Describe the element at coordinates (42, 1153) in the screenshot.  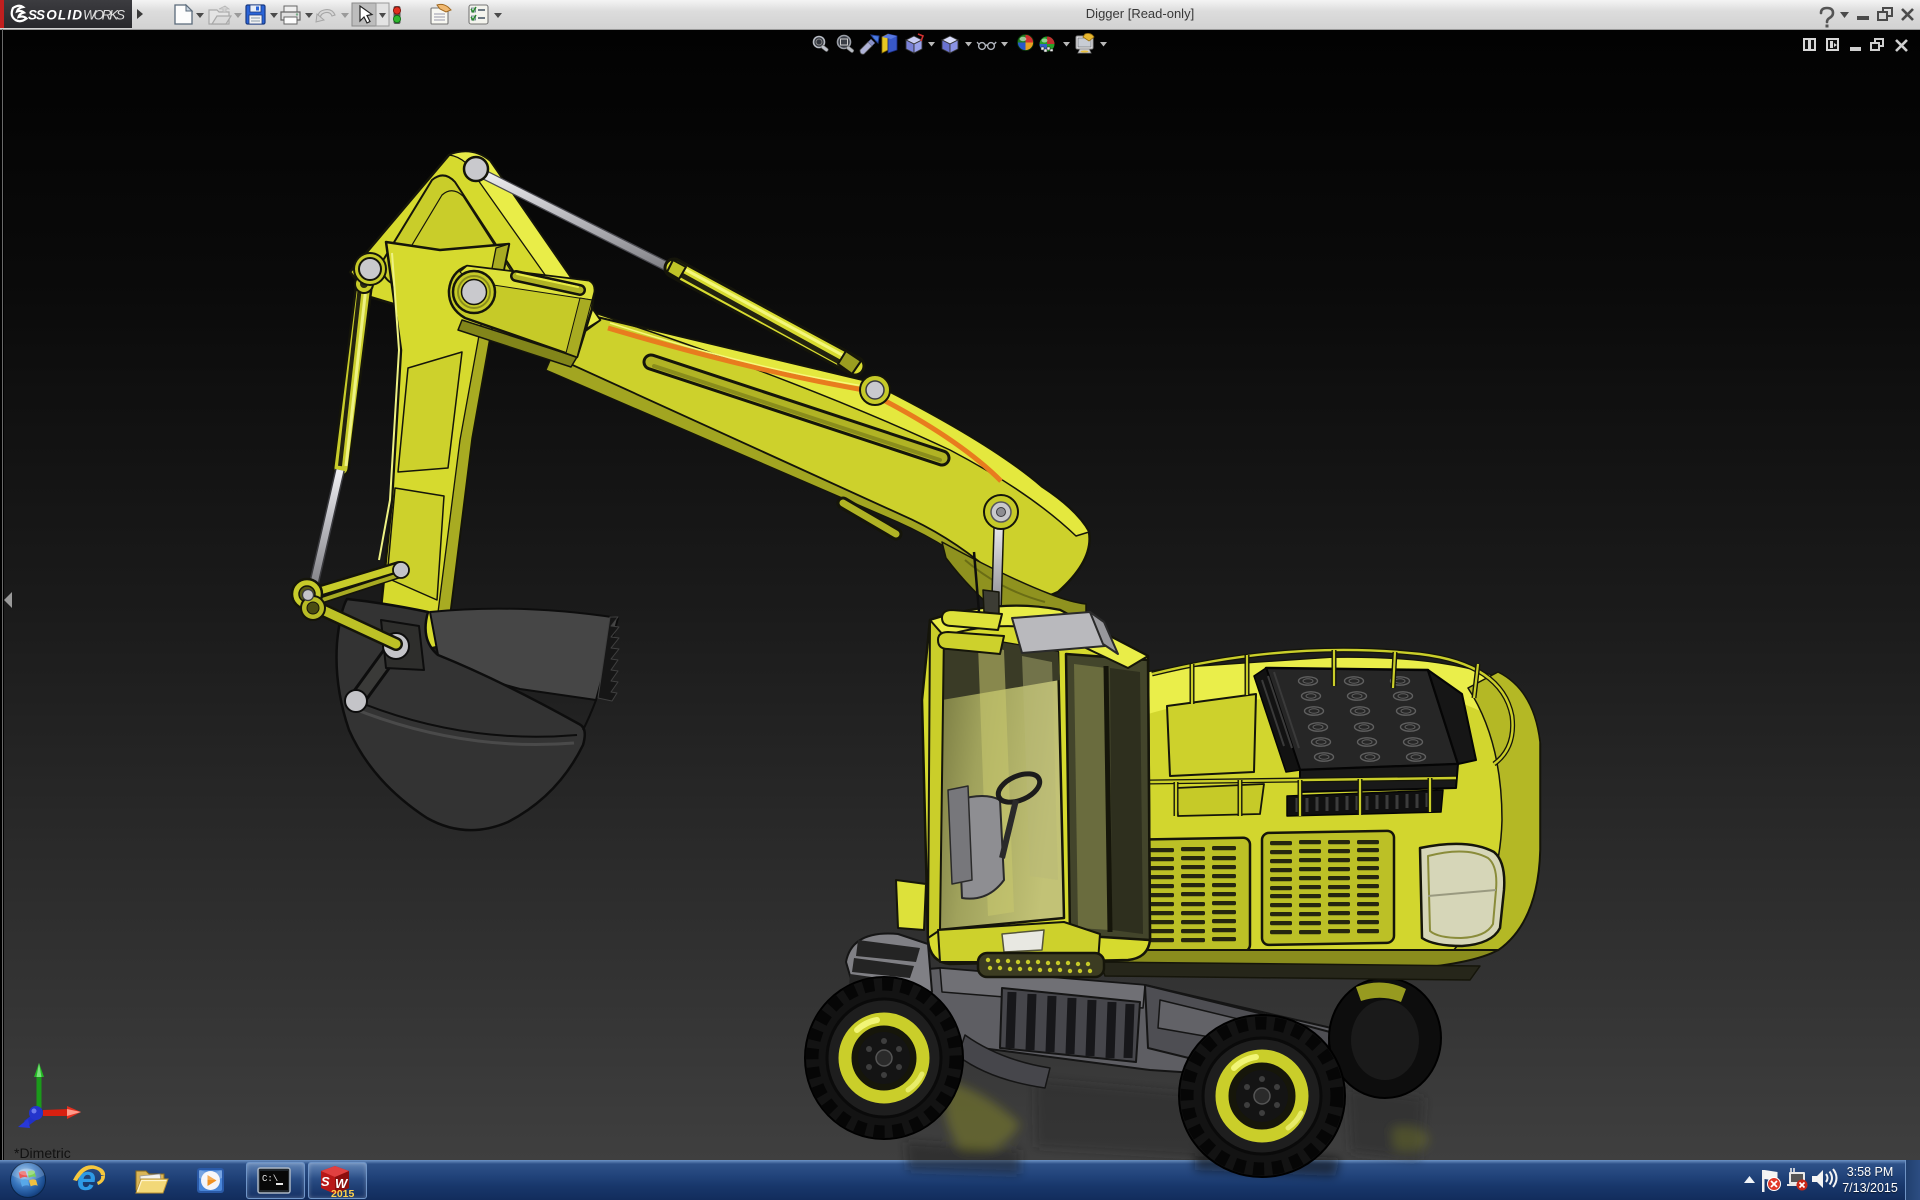
I see `svg-text: *Dimetric` at that location.